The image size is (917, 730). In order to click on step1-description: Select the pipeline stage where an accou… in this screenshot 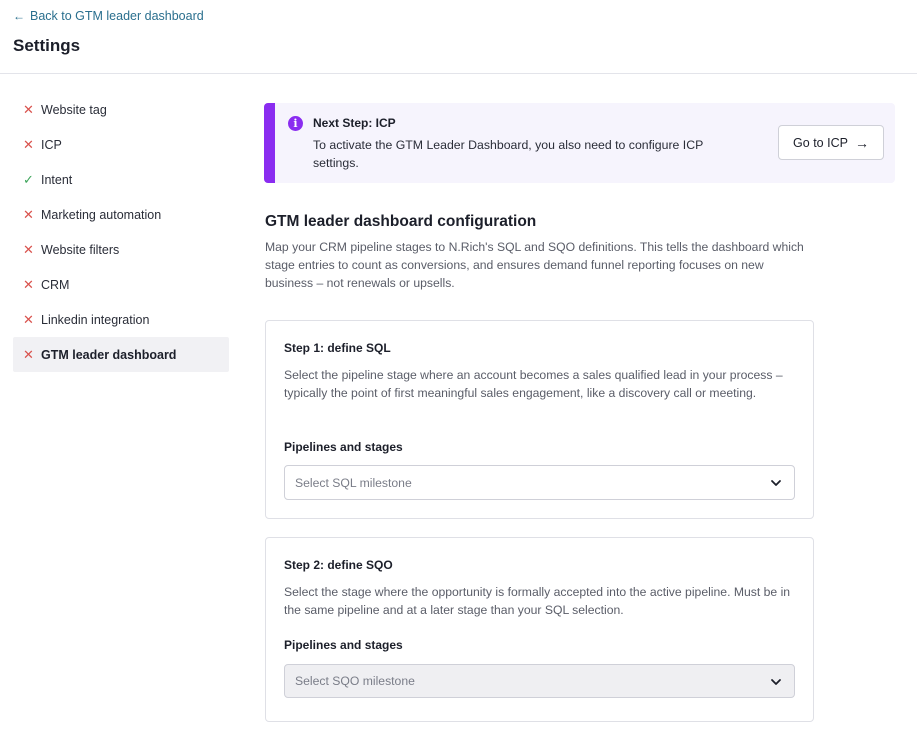, I will do `click(533, 384)`.